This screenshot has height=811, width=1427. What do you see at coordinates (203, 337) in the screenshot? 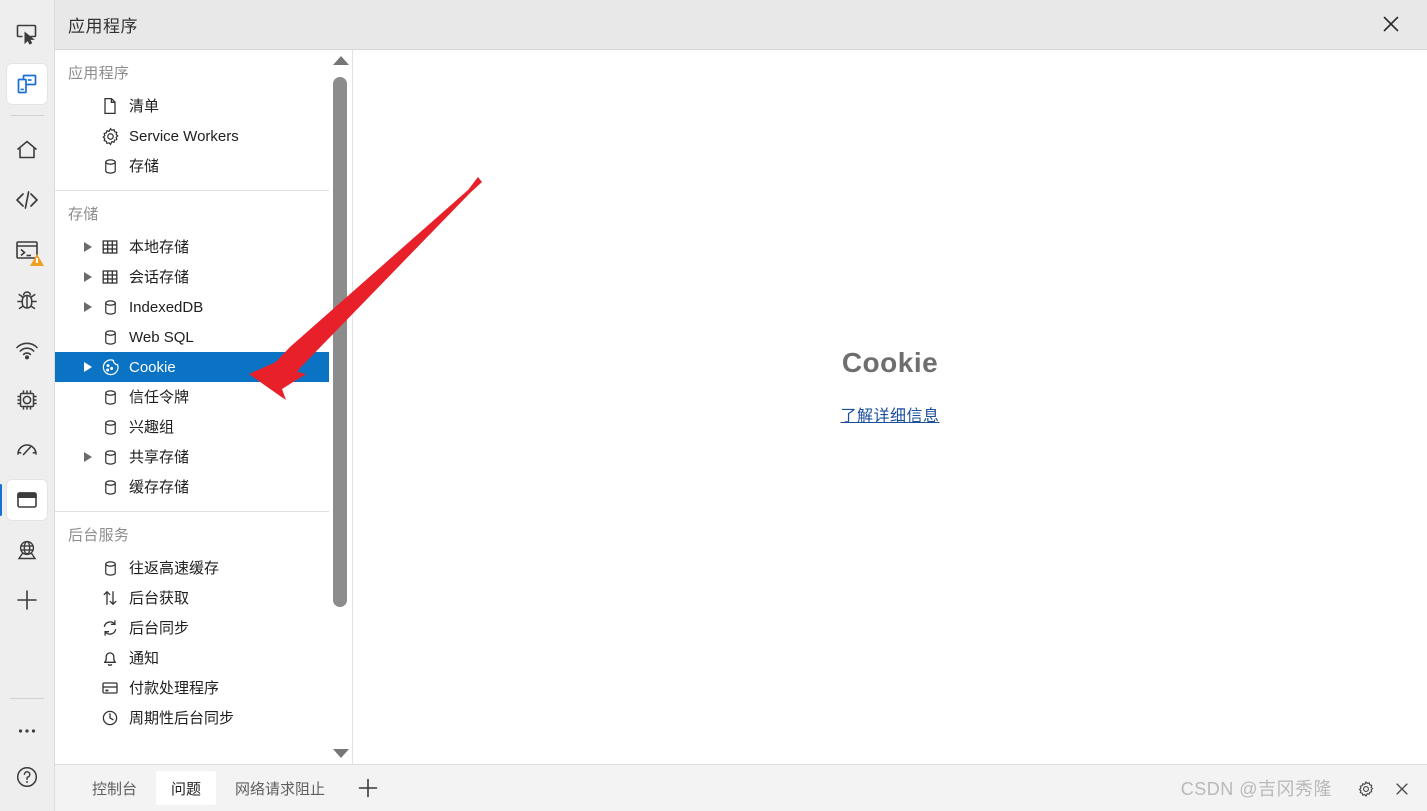
I see `tree-item-web-sql: Web SQL` at bounding box center [203, 337].